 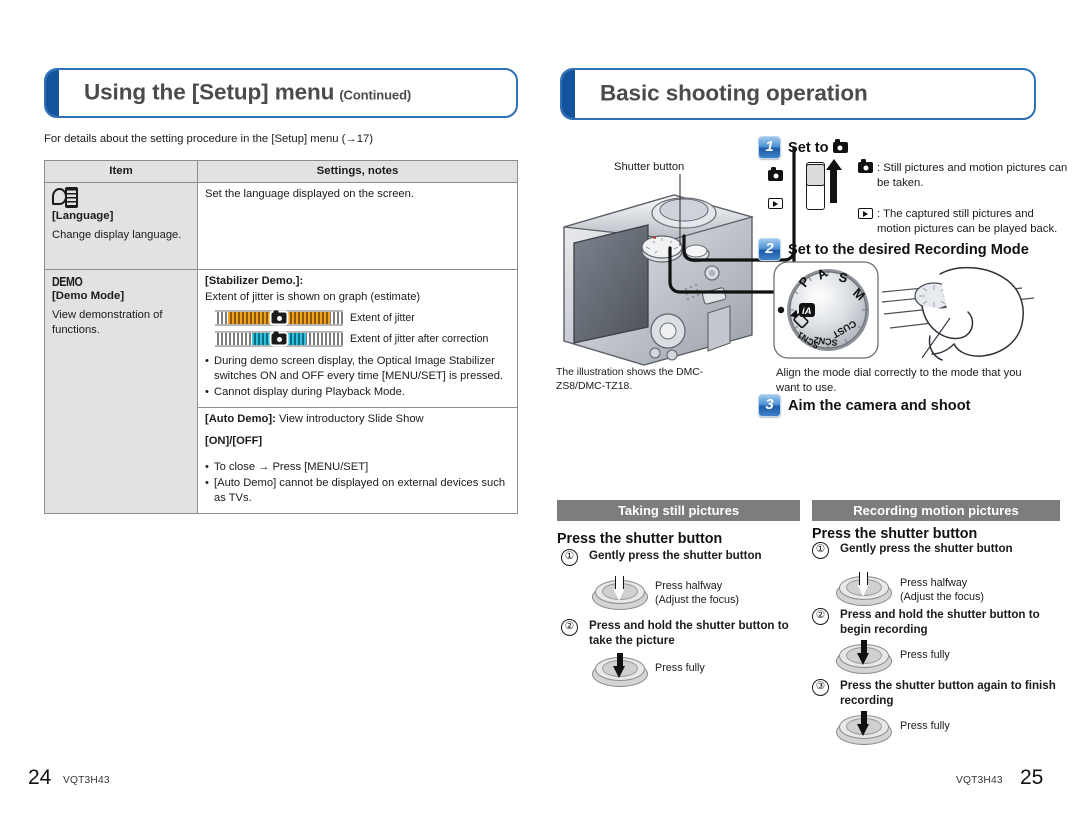 I want to click on still-step-1-note-line1: Press halfway, so click(x=689, y=586).